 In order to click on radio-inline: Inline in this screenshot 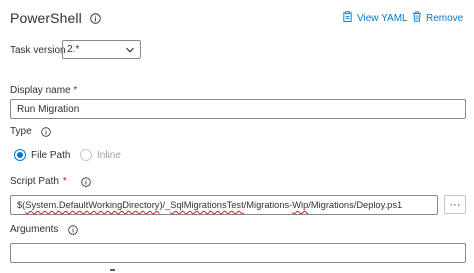, I will do `click(100, 155)`.